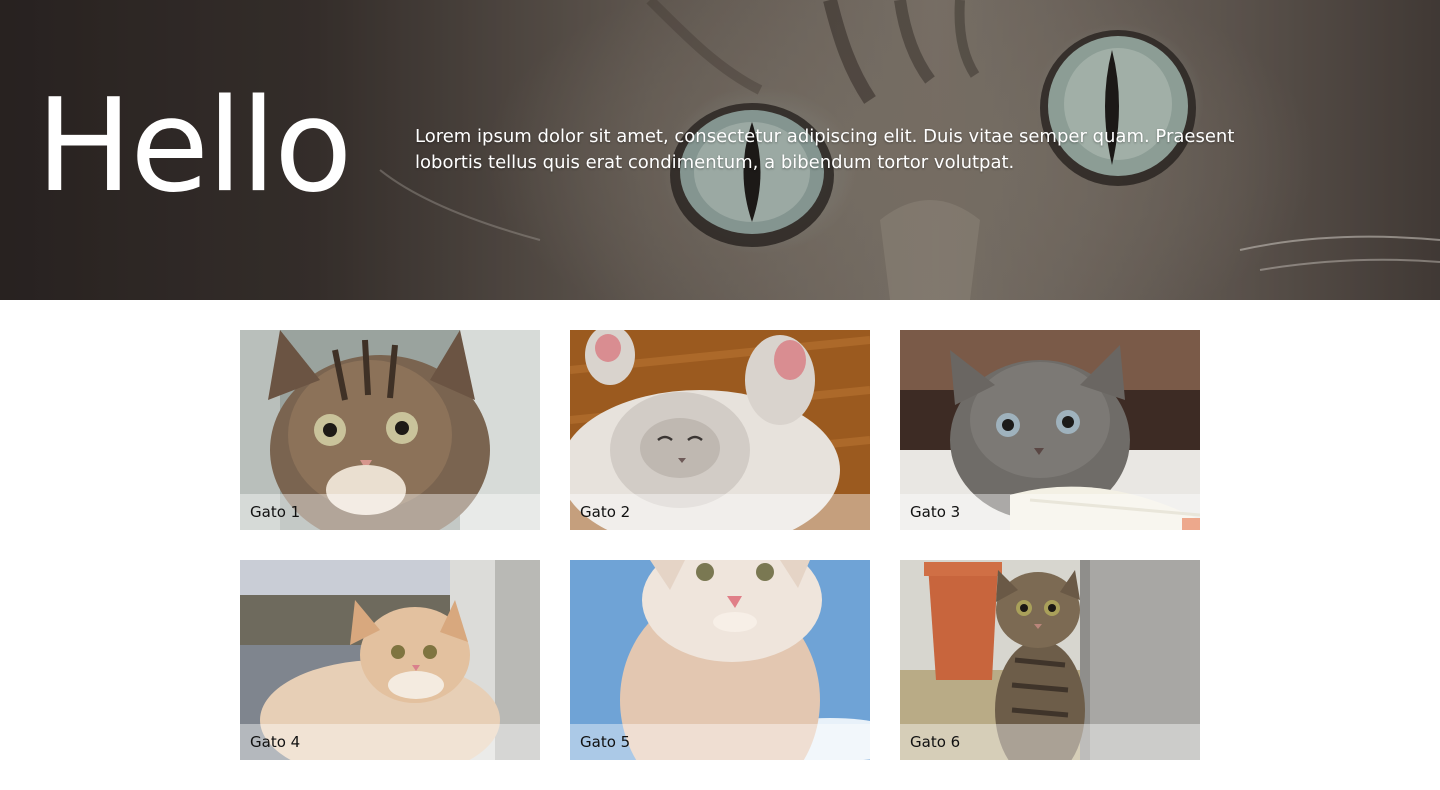  I want to click on card-caption: Gato 1, so click(390, 512).